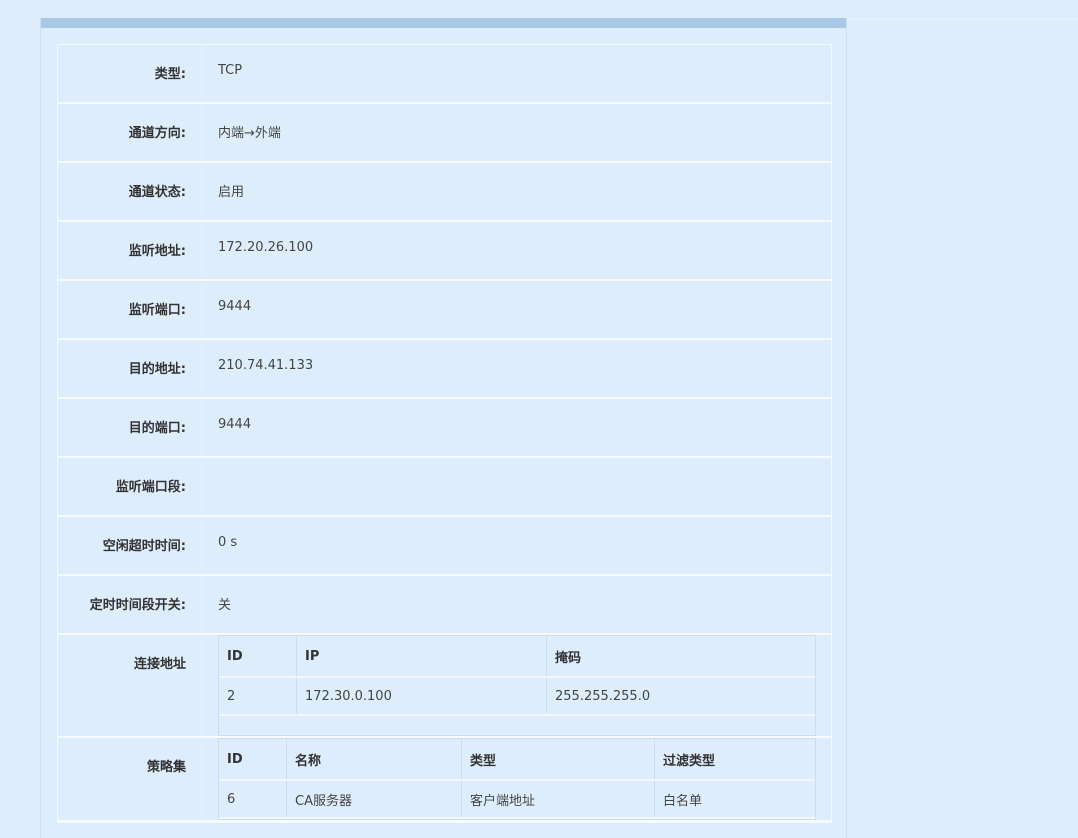  I want to click on field-value: 关, so click(225, 605).